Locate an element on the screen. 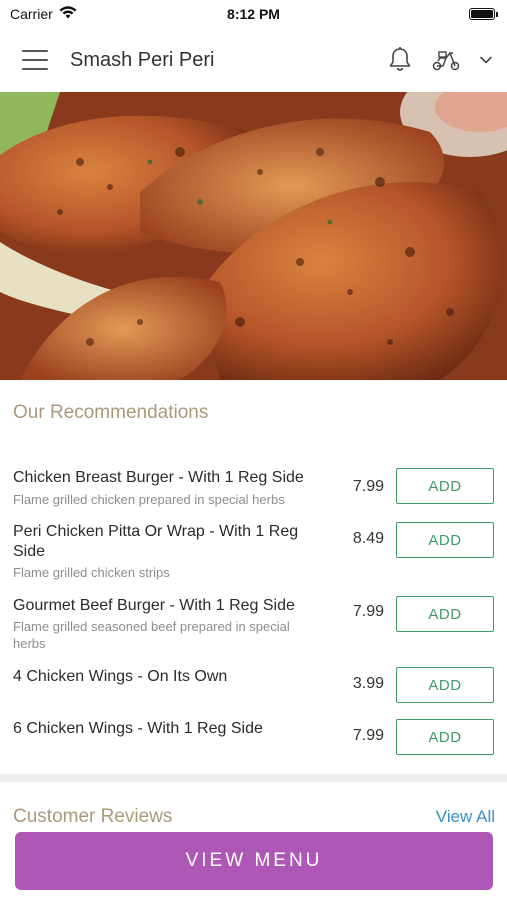 Image resolution: width=507 pixels, height=900 pixels. item-name: 6 Chicken Wings - With 1 Reg Side is located at coordinates (138, 728).